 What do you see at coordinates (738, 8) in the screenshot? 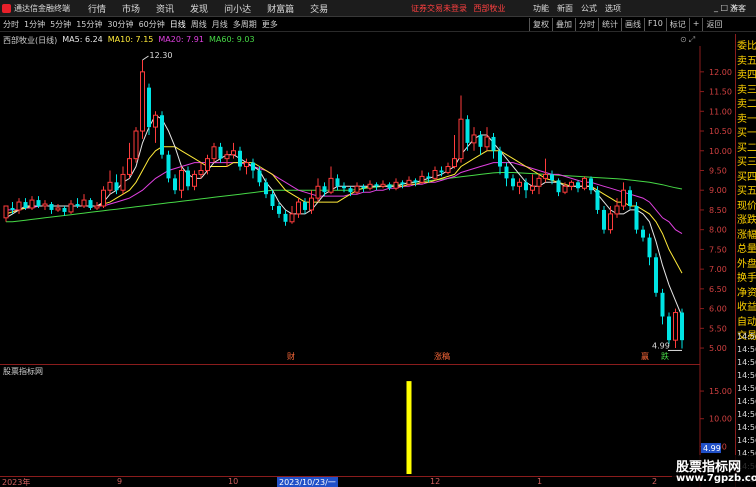
I see `guest-label: 游客` at bounding box center [738, 8].